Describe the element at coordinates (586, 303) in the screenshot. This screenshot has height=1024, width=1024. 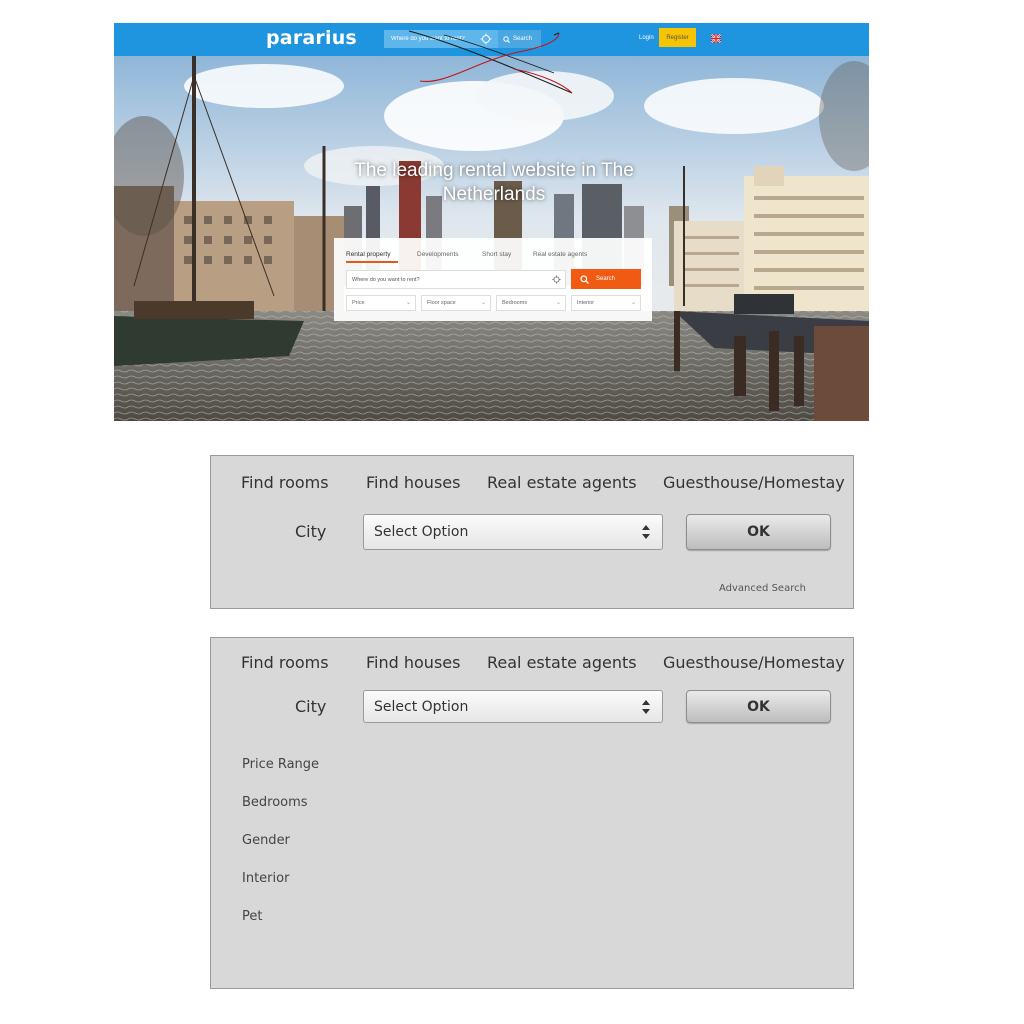
I see `interior-filter-label: Interior` at that location.